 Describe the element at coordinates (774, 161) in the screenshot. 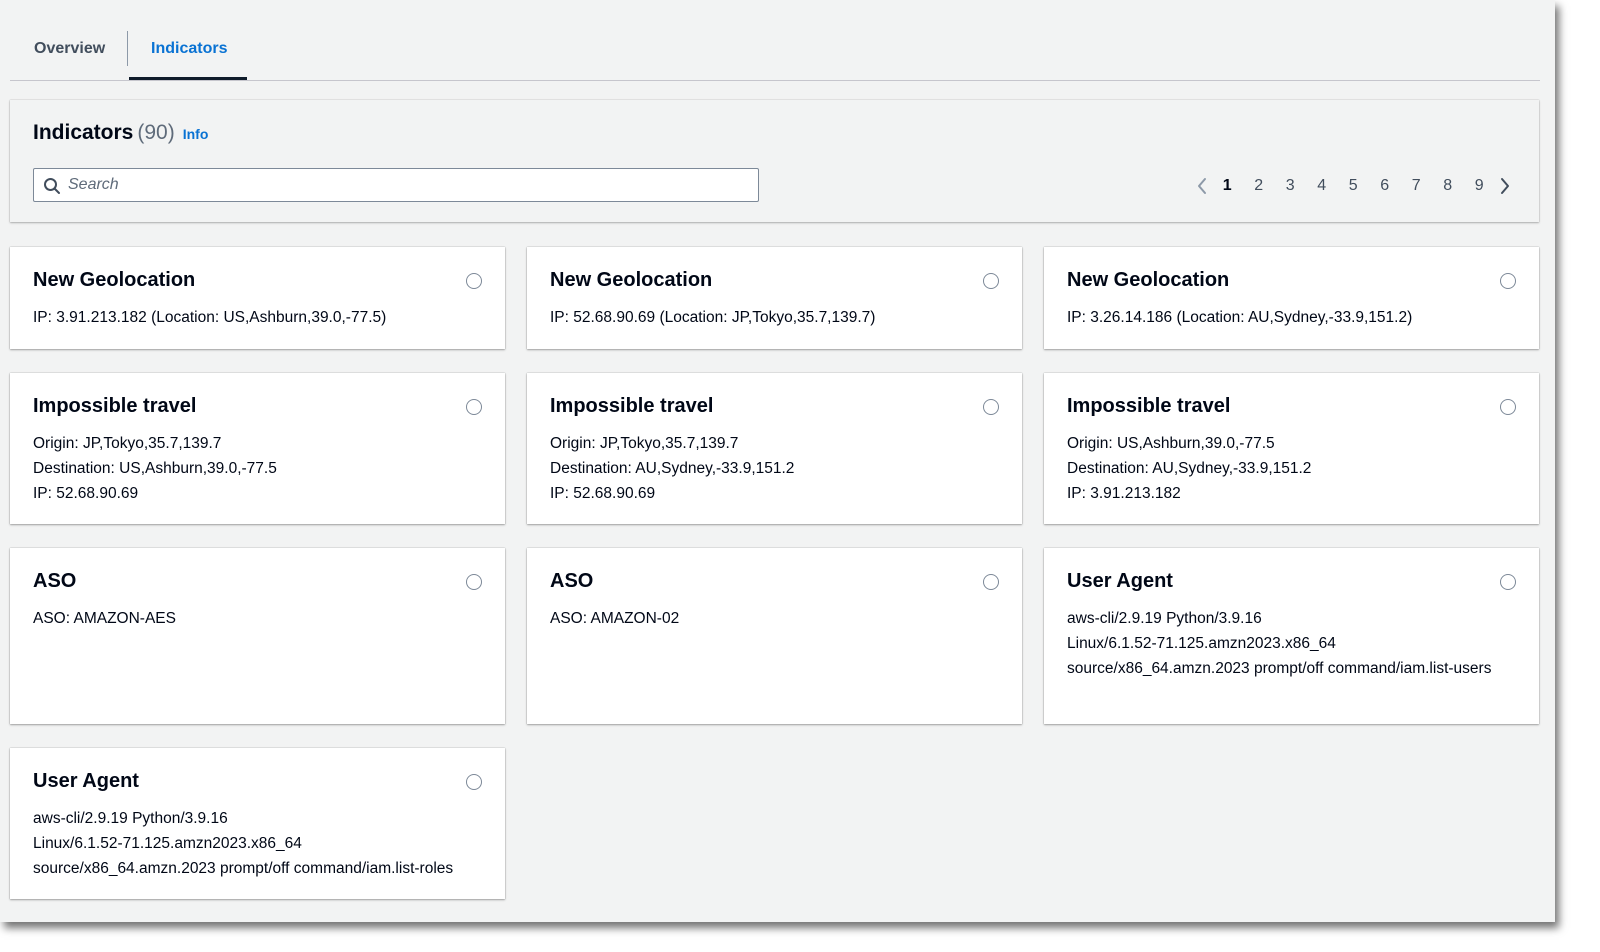

I see `indicators-header: Indicators(90) Info 1 2 3 4 5 6 7 8 9` at that location.